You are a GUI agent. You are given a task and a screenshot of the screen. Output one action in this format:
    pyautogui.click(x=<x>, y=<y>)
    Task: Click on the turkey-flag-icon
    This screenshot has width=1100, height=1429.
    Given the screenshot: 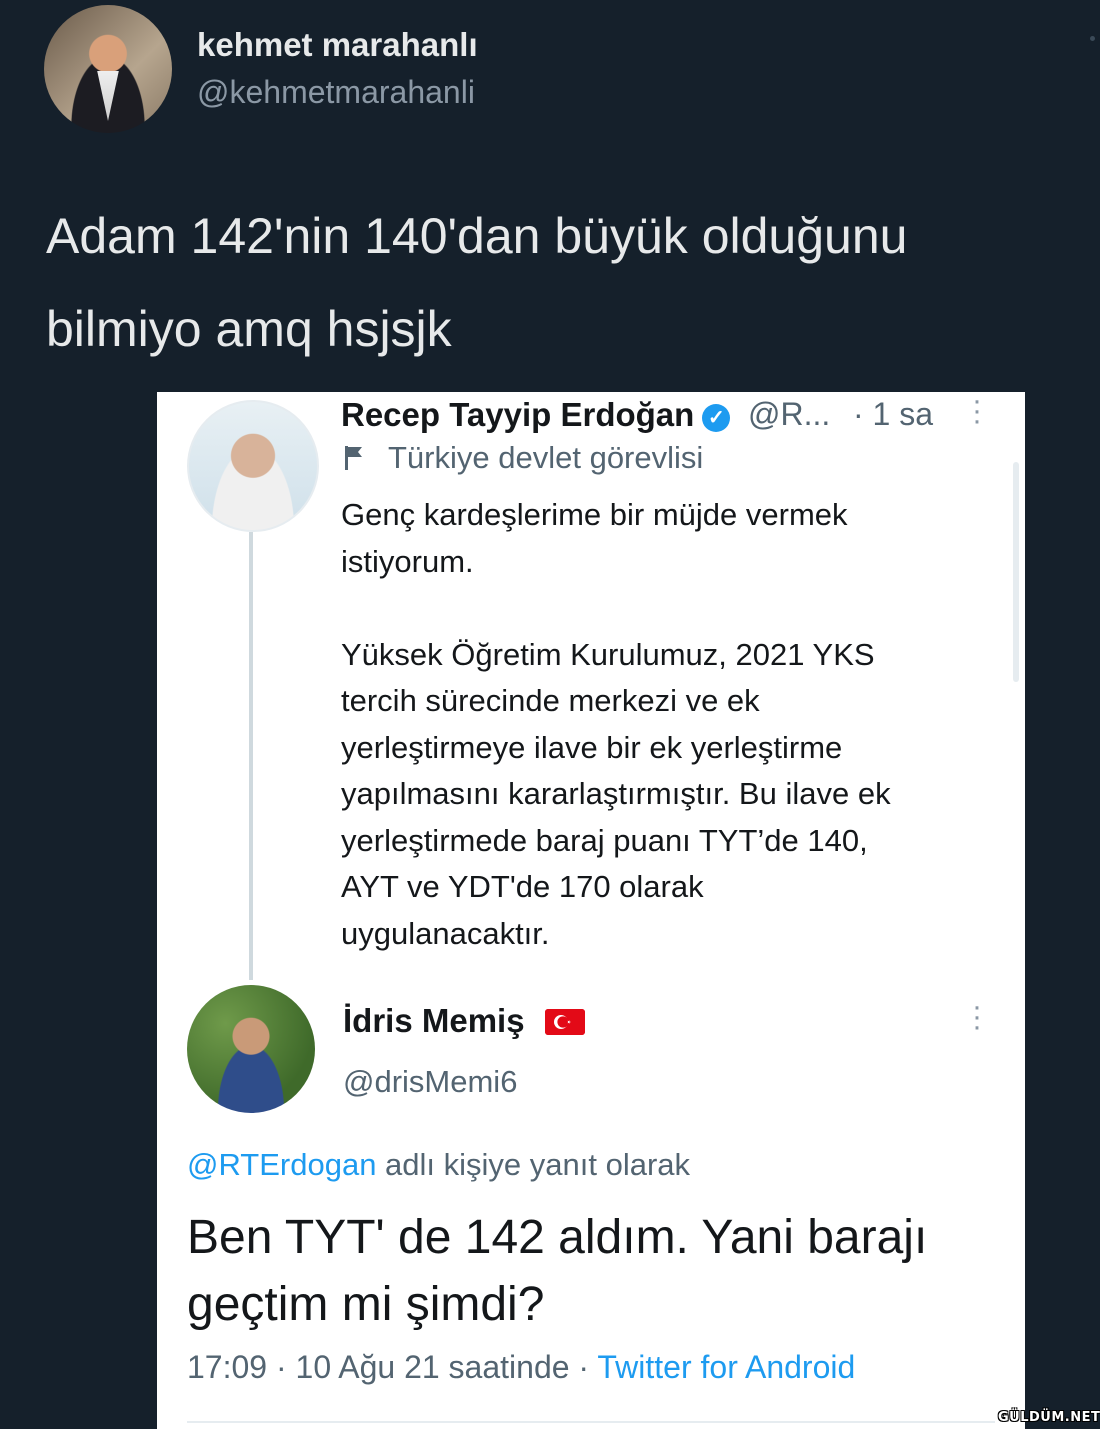 What is the action you would take?
    pyautogui.click(x=565, y=1022)
    